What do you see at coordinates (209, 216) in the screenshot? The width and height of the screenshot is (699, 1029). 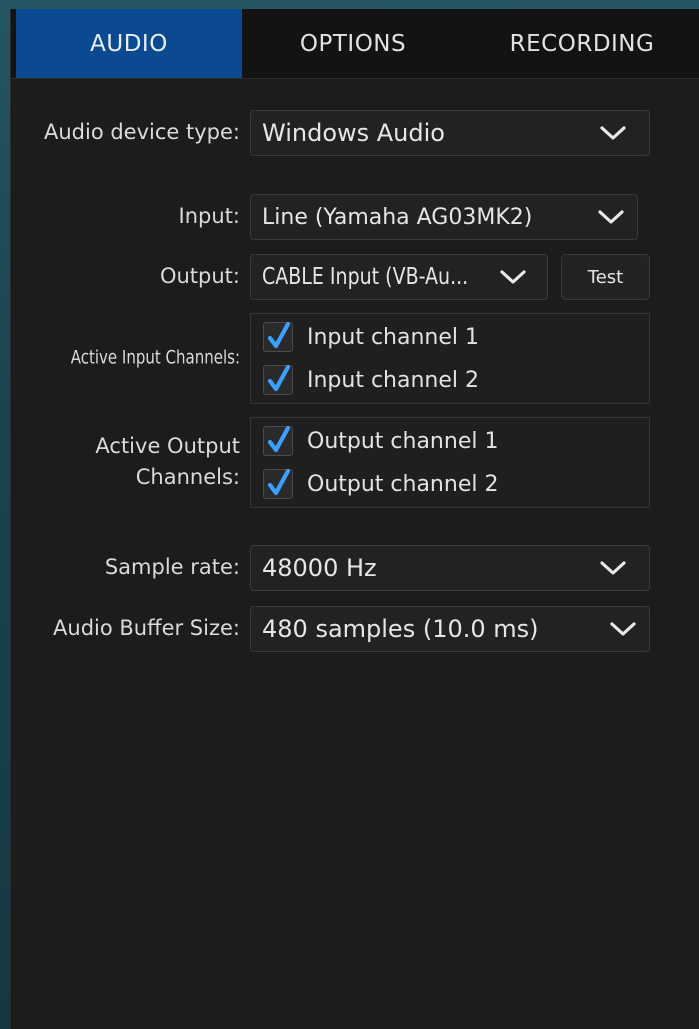 I see `input-label: Input:` at bounding box center [209, 216].